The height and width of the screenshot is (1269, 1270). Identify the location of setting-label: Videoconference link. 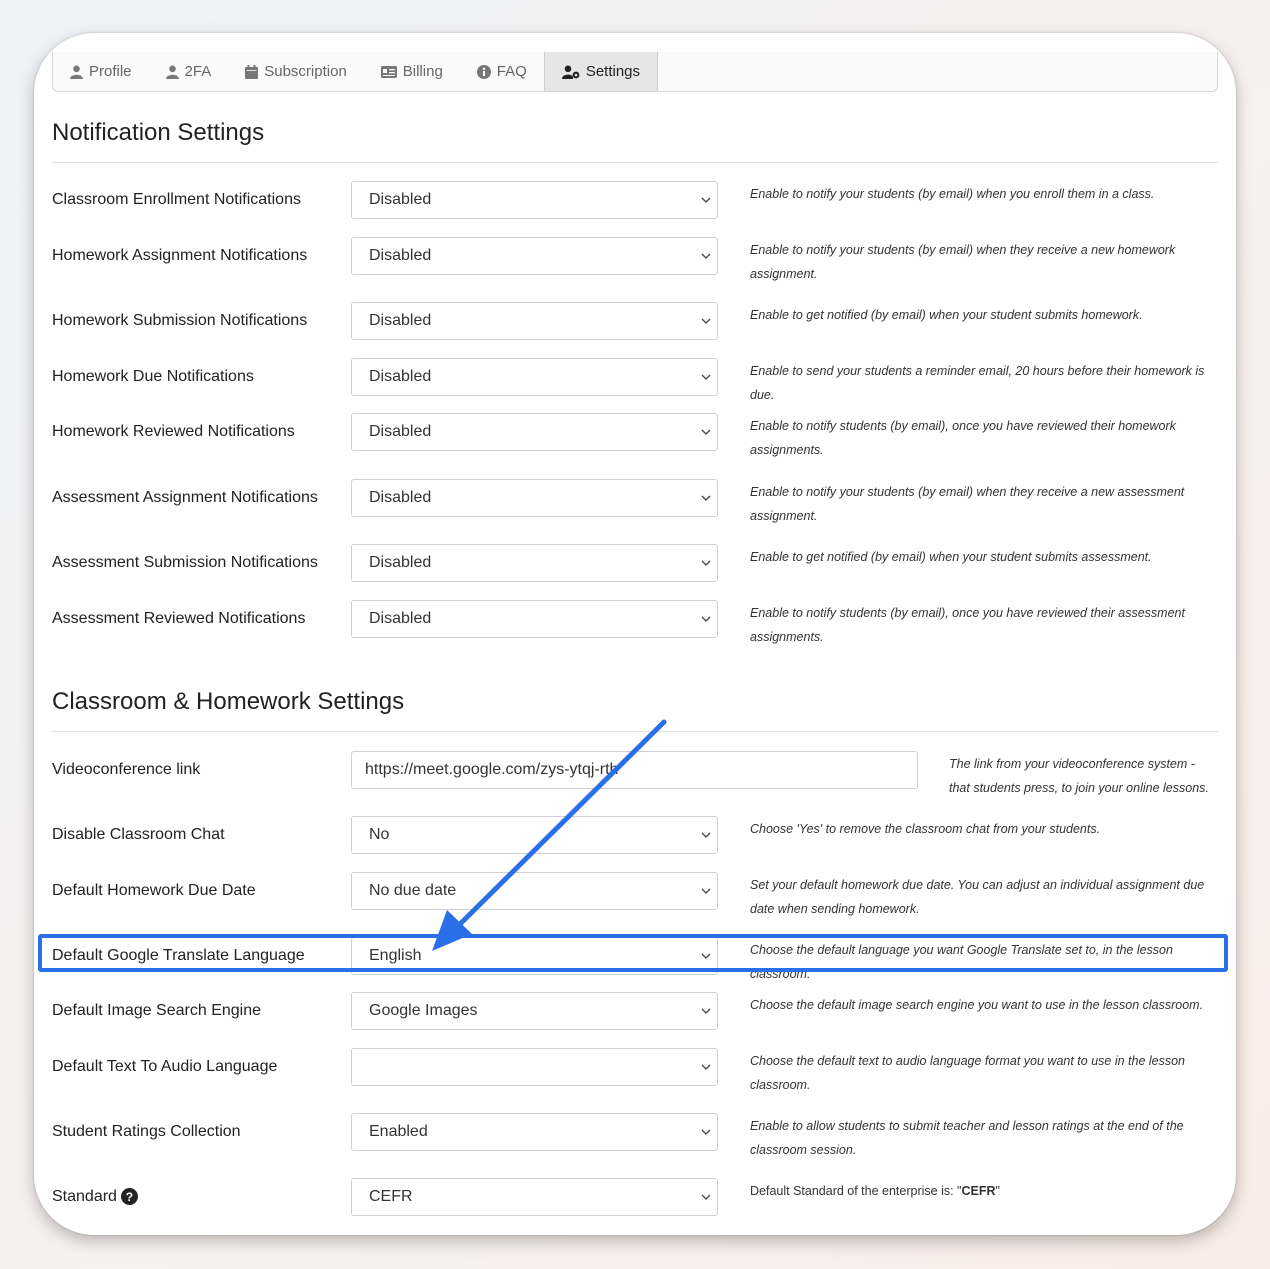
(126, 769).